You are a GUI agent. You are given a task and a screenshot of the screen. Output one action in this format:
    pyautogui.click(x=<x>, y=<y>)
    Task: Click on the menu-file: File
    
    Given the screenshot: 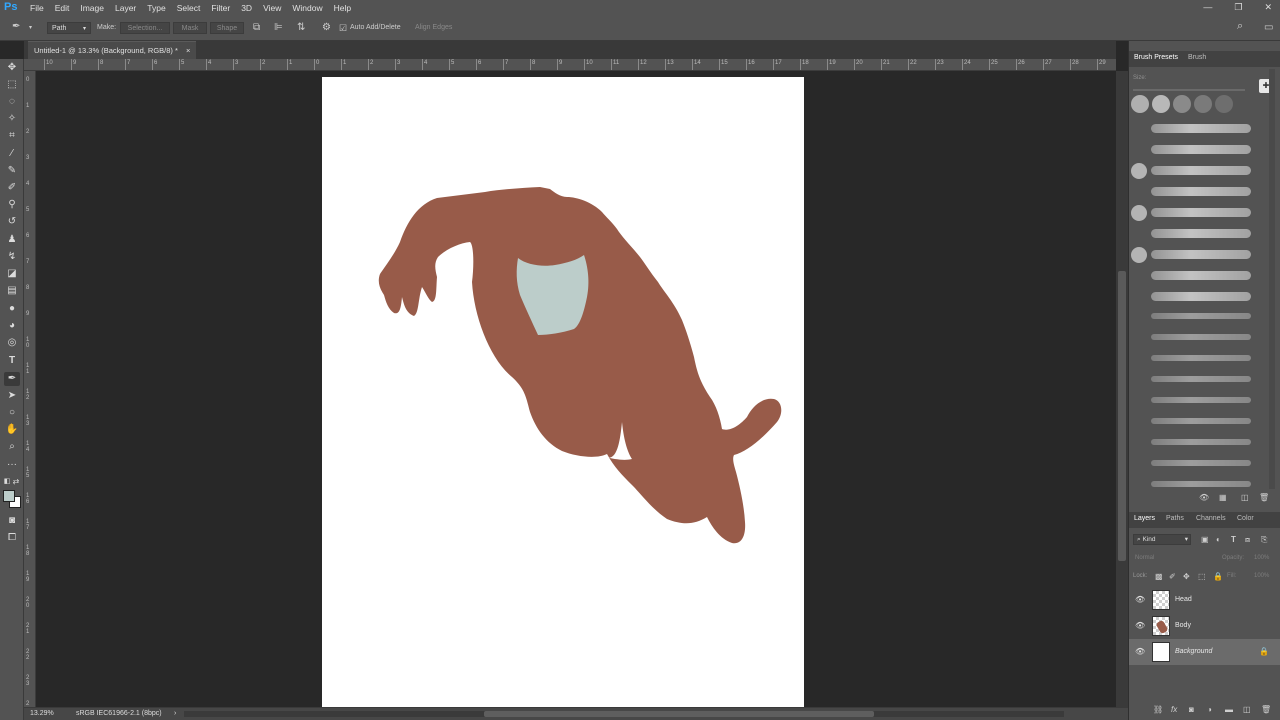 What is the action you would take?
    pyautogui.click(x=37, y=8)
    